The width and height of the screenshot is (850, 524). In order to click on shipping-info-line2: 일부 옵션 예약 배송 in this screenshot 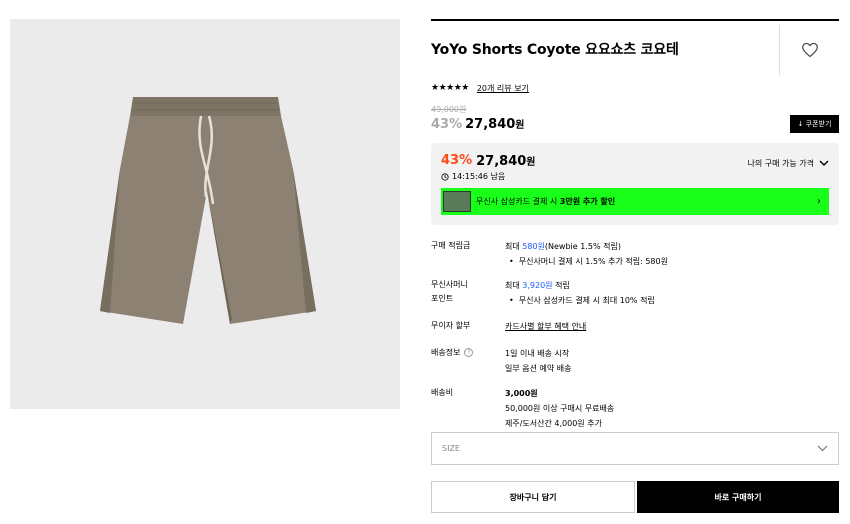, I will do `click(538, 368)`.